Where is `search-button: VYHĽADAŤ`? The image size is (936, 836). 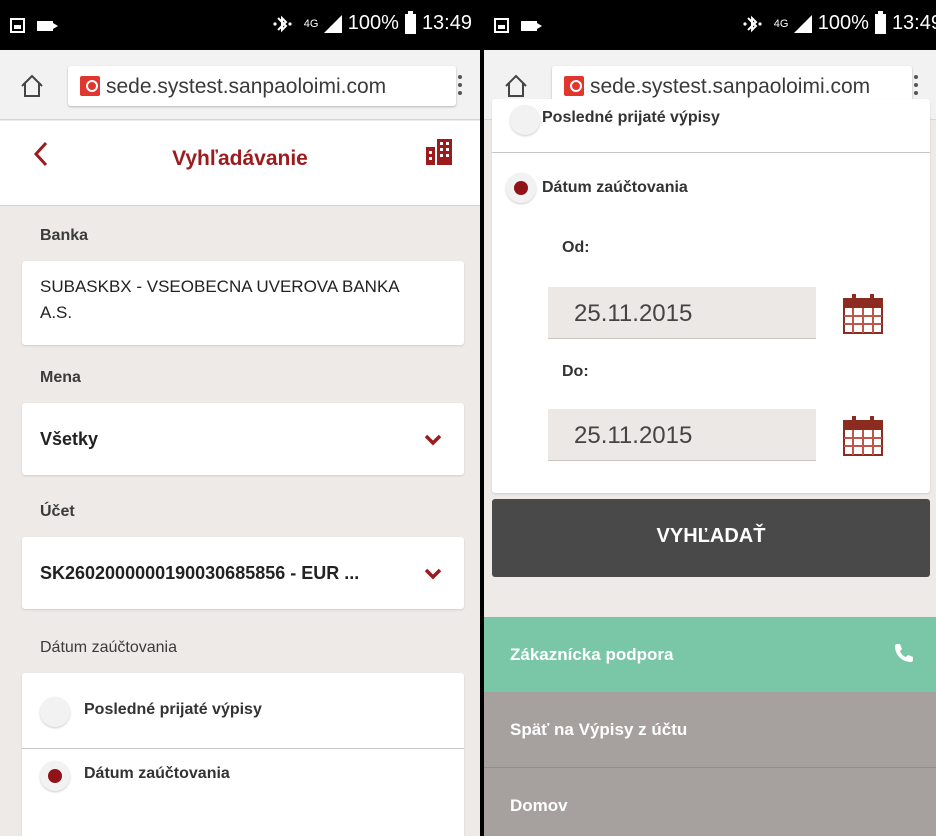 search-button: VYHĽADAŤ is located at coordinates (711, 538).